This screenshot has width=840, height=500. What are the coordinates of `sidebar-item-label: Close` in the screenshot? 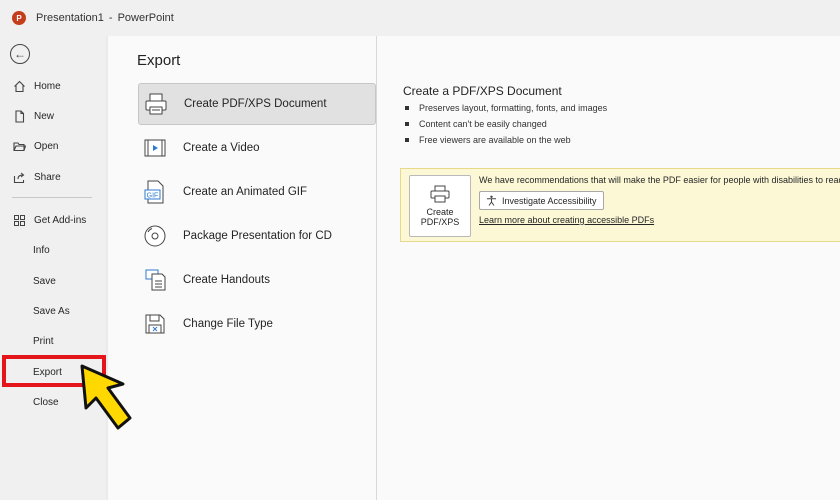 It's located at (46, 402).